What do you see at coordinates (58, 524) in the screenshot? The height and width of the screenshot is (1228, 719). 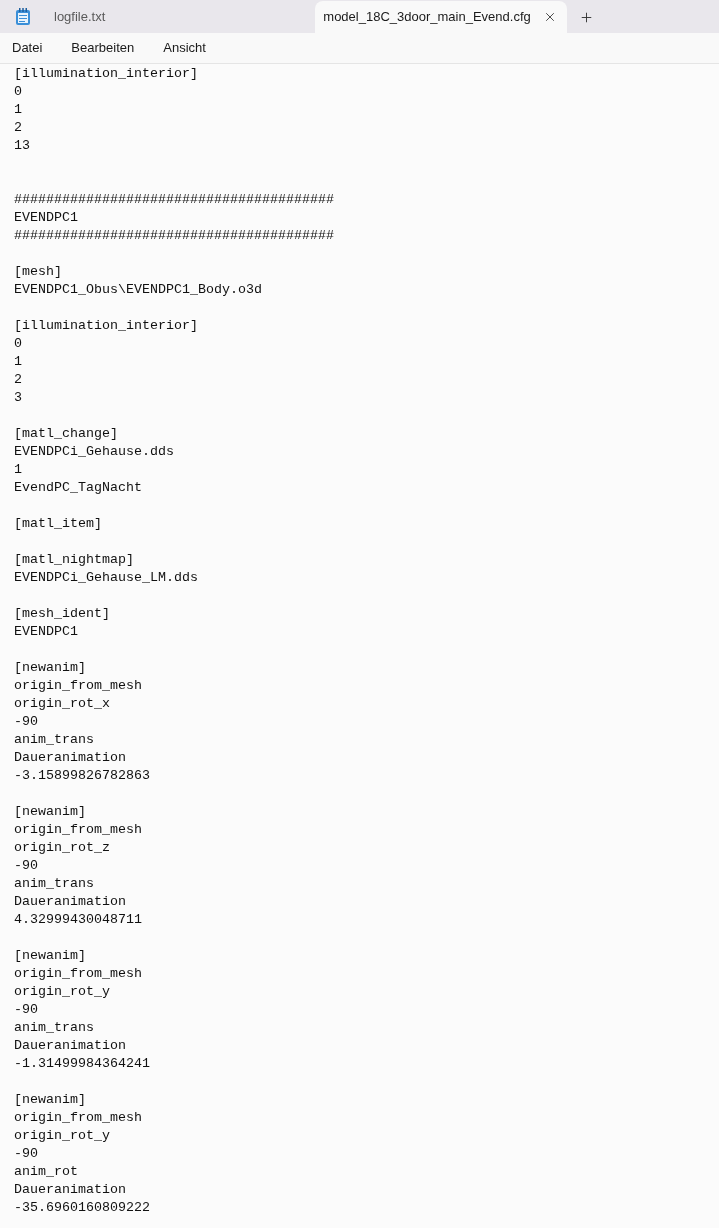 I see `code-line: [matl_item]` at bounding box center [58, 524].